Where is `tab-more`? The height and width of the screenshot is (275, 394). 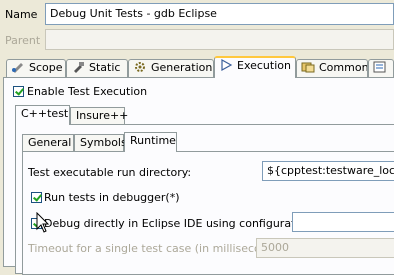 tab-more is located at coordinates (381, 68).